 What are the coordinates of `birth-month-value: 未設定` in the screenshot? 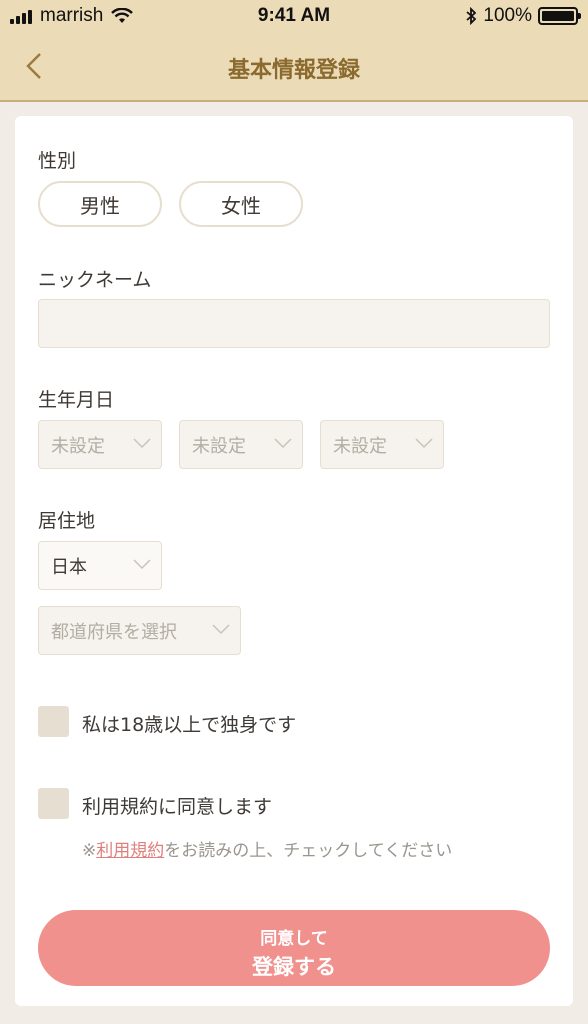 It's located at (219, 446).